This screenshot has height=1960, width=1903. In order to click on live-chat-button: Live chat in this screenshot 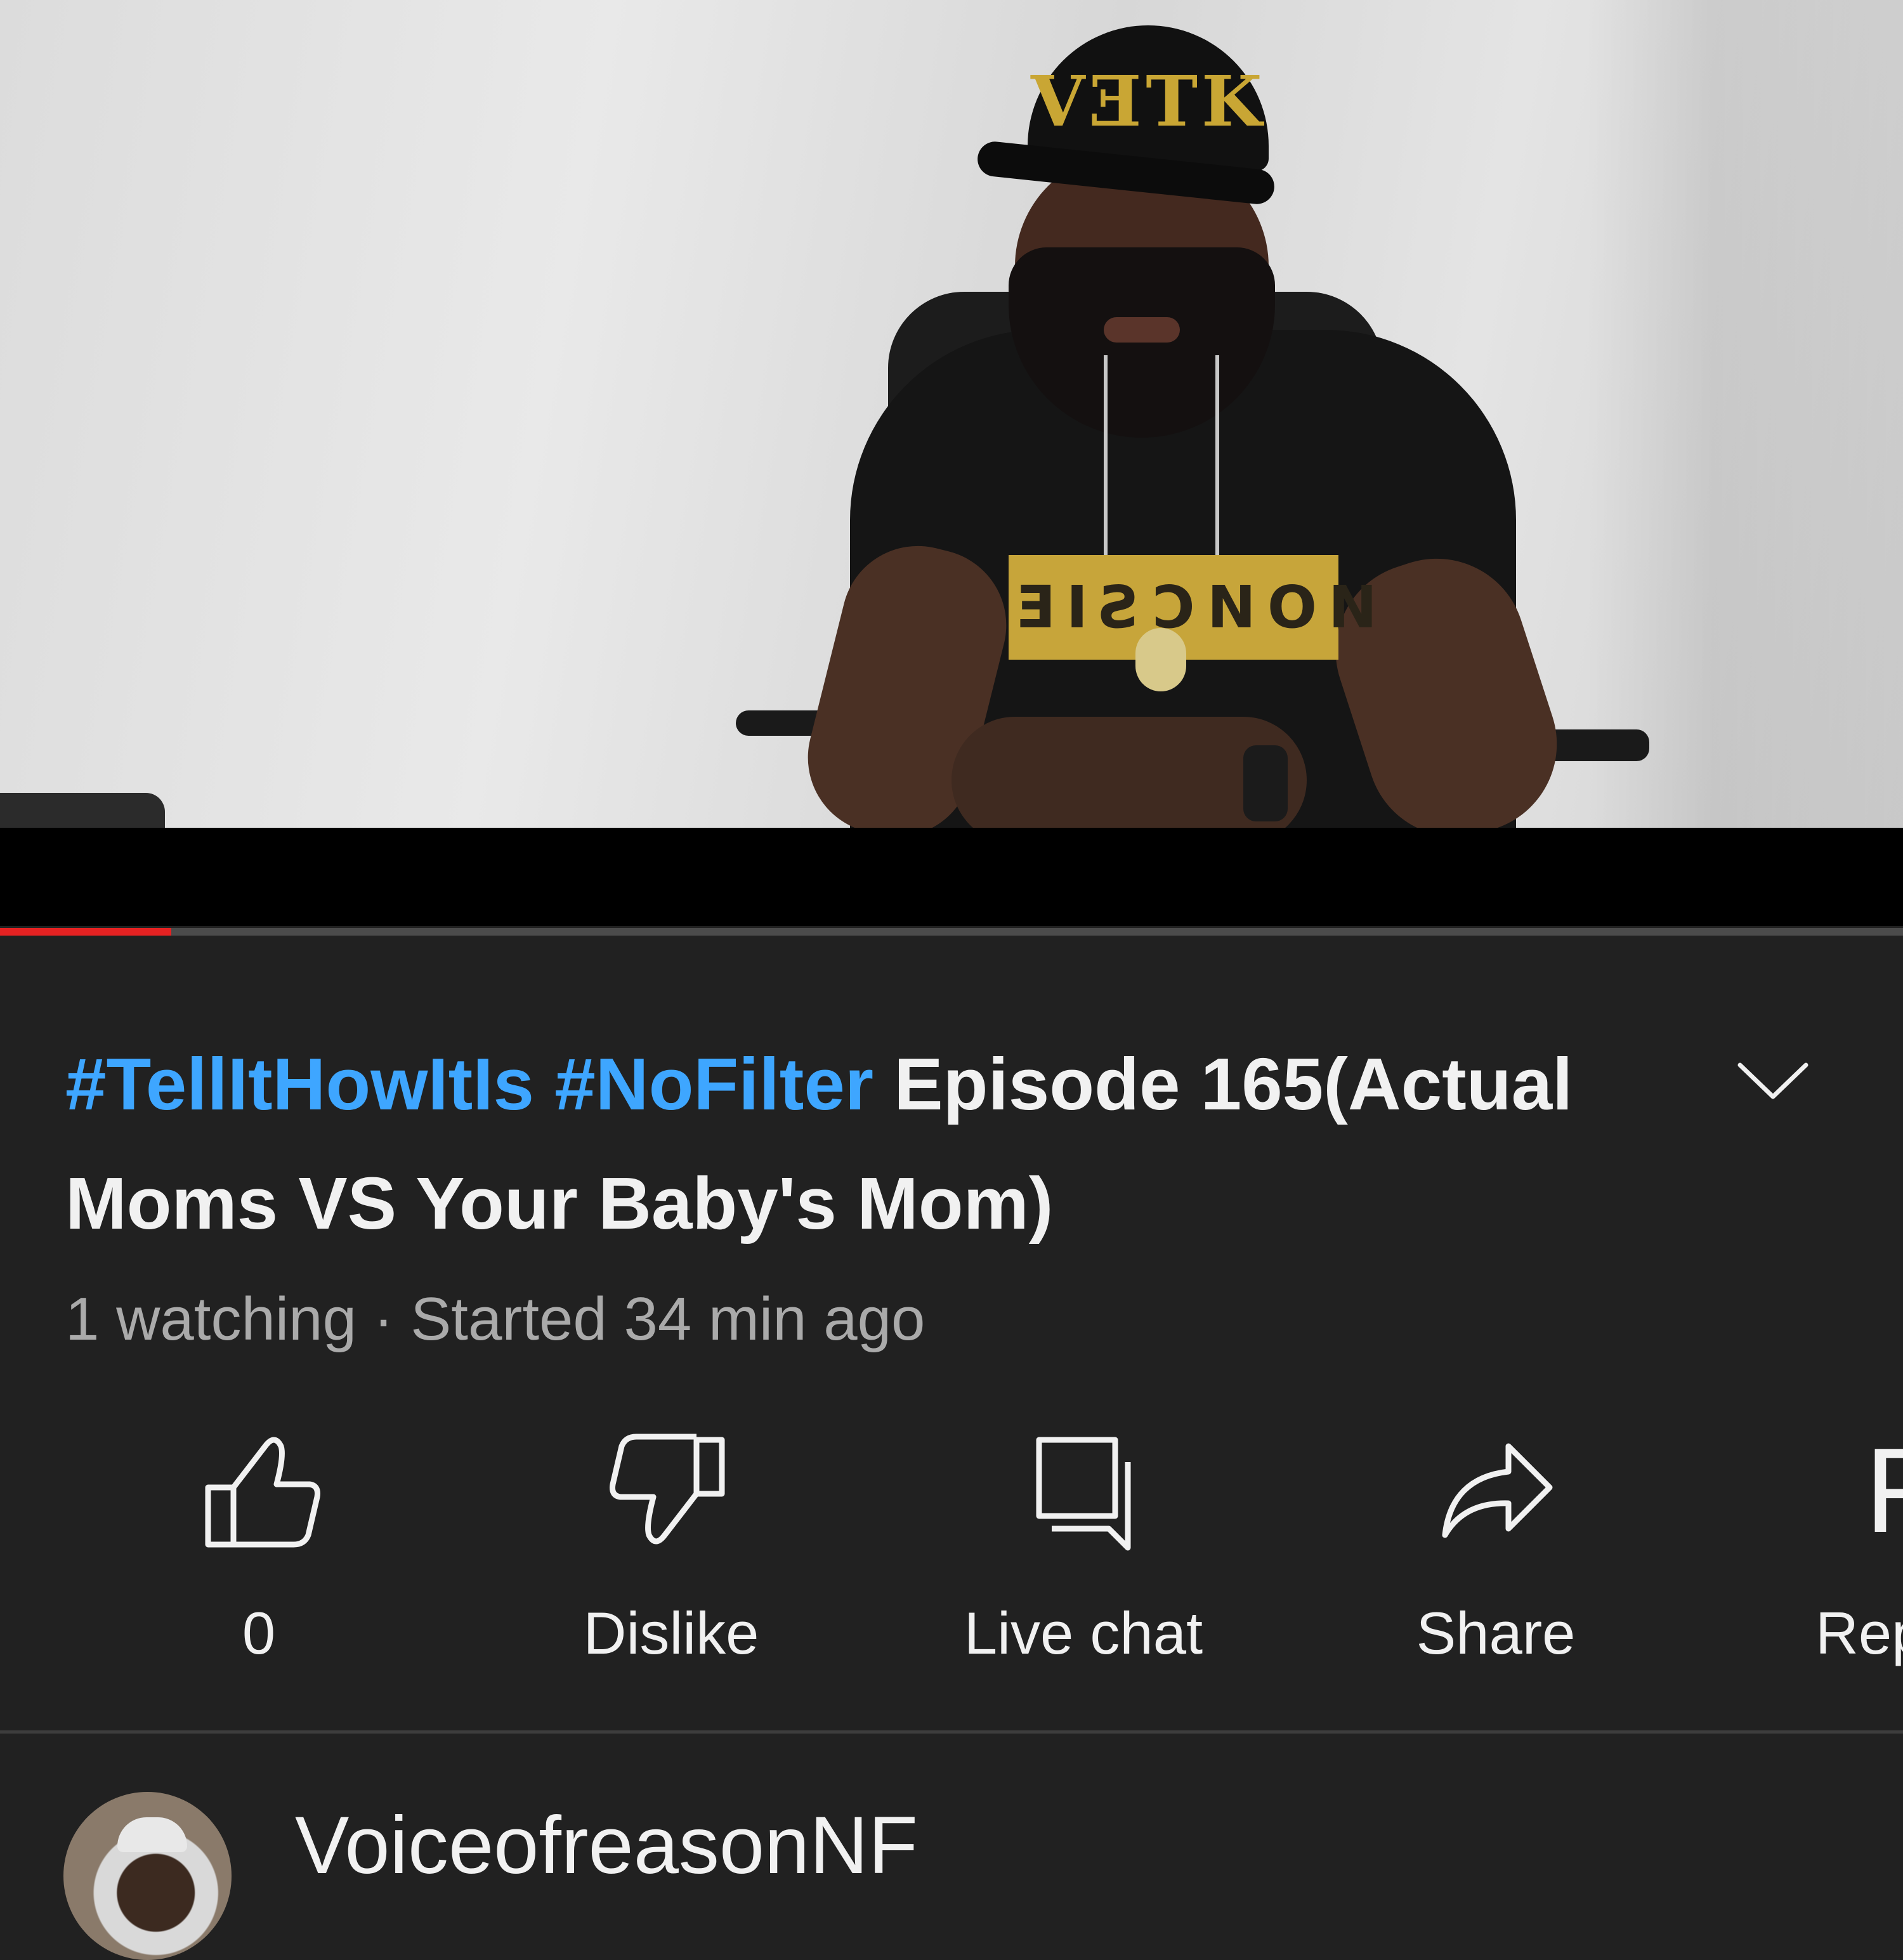, I will do `click(1083, 1560)`.